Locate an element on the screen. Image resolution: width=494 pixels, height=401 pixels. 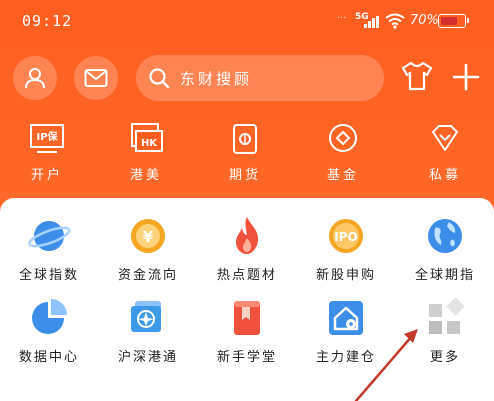
profile-button is located at coordinates (35, 78).